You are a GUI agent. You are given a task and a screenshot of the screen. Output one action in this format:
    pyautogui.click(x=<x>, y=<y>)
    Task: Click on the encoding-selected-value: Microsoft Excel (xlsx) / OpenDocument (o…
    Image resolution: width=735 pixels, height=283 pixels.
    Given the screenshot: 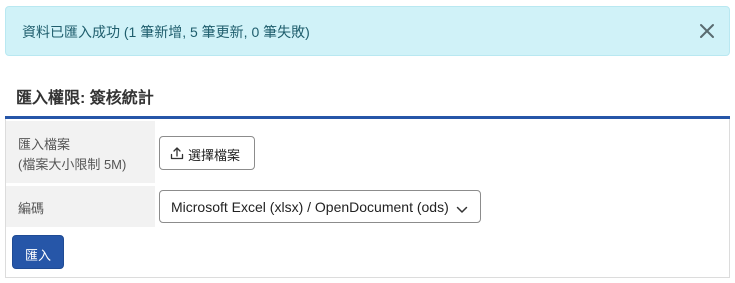 What is the action you would take?
    pyautogui.click(x=310, y=207)
    